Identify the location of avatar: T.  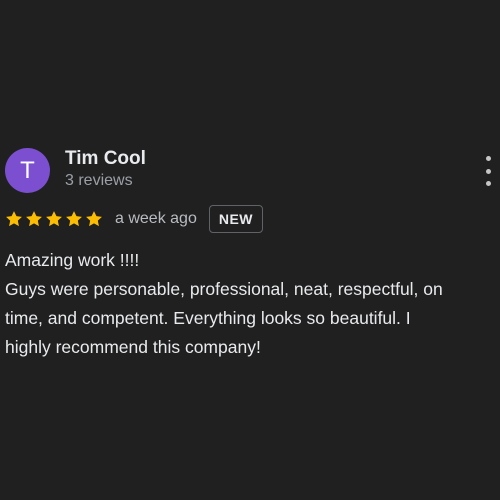
(27, 170).